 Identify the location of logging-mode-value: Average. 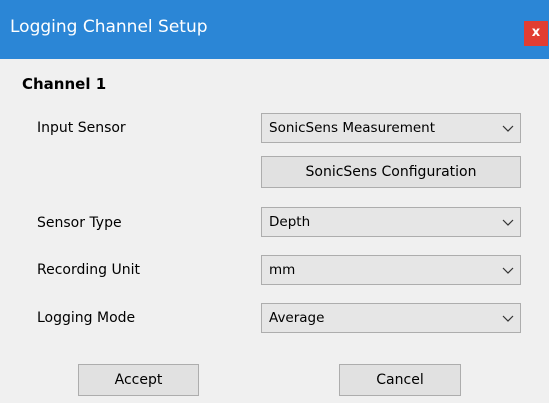
(297, 318).